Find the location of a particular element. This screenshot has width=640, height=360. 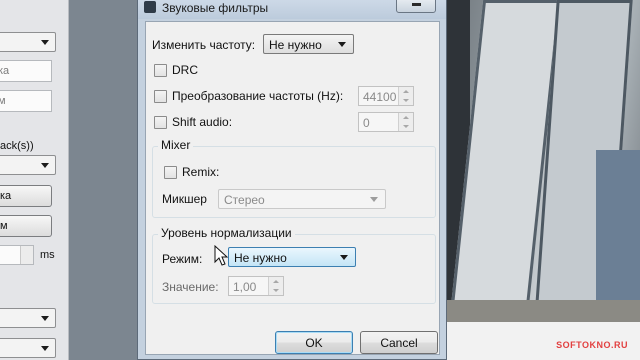

background-input-1: ка is located at coordinates (26, 71).